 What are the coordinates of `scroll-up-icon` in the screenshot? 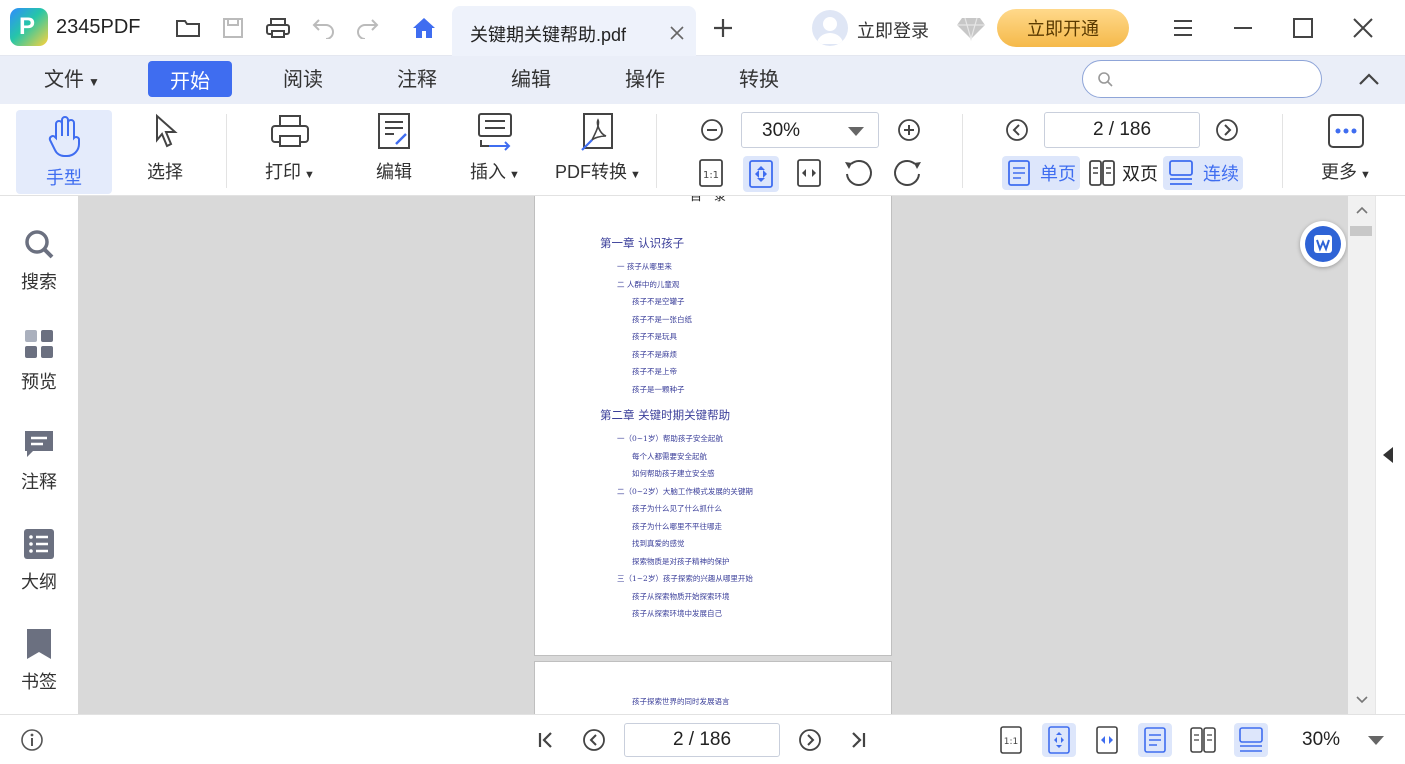 It's located at (1362, 210).